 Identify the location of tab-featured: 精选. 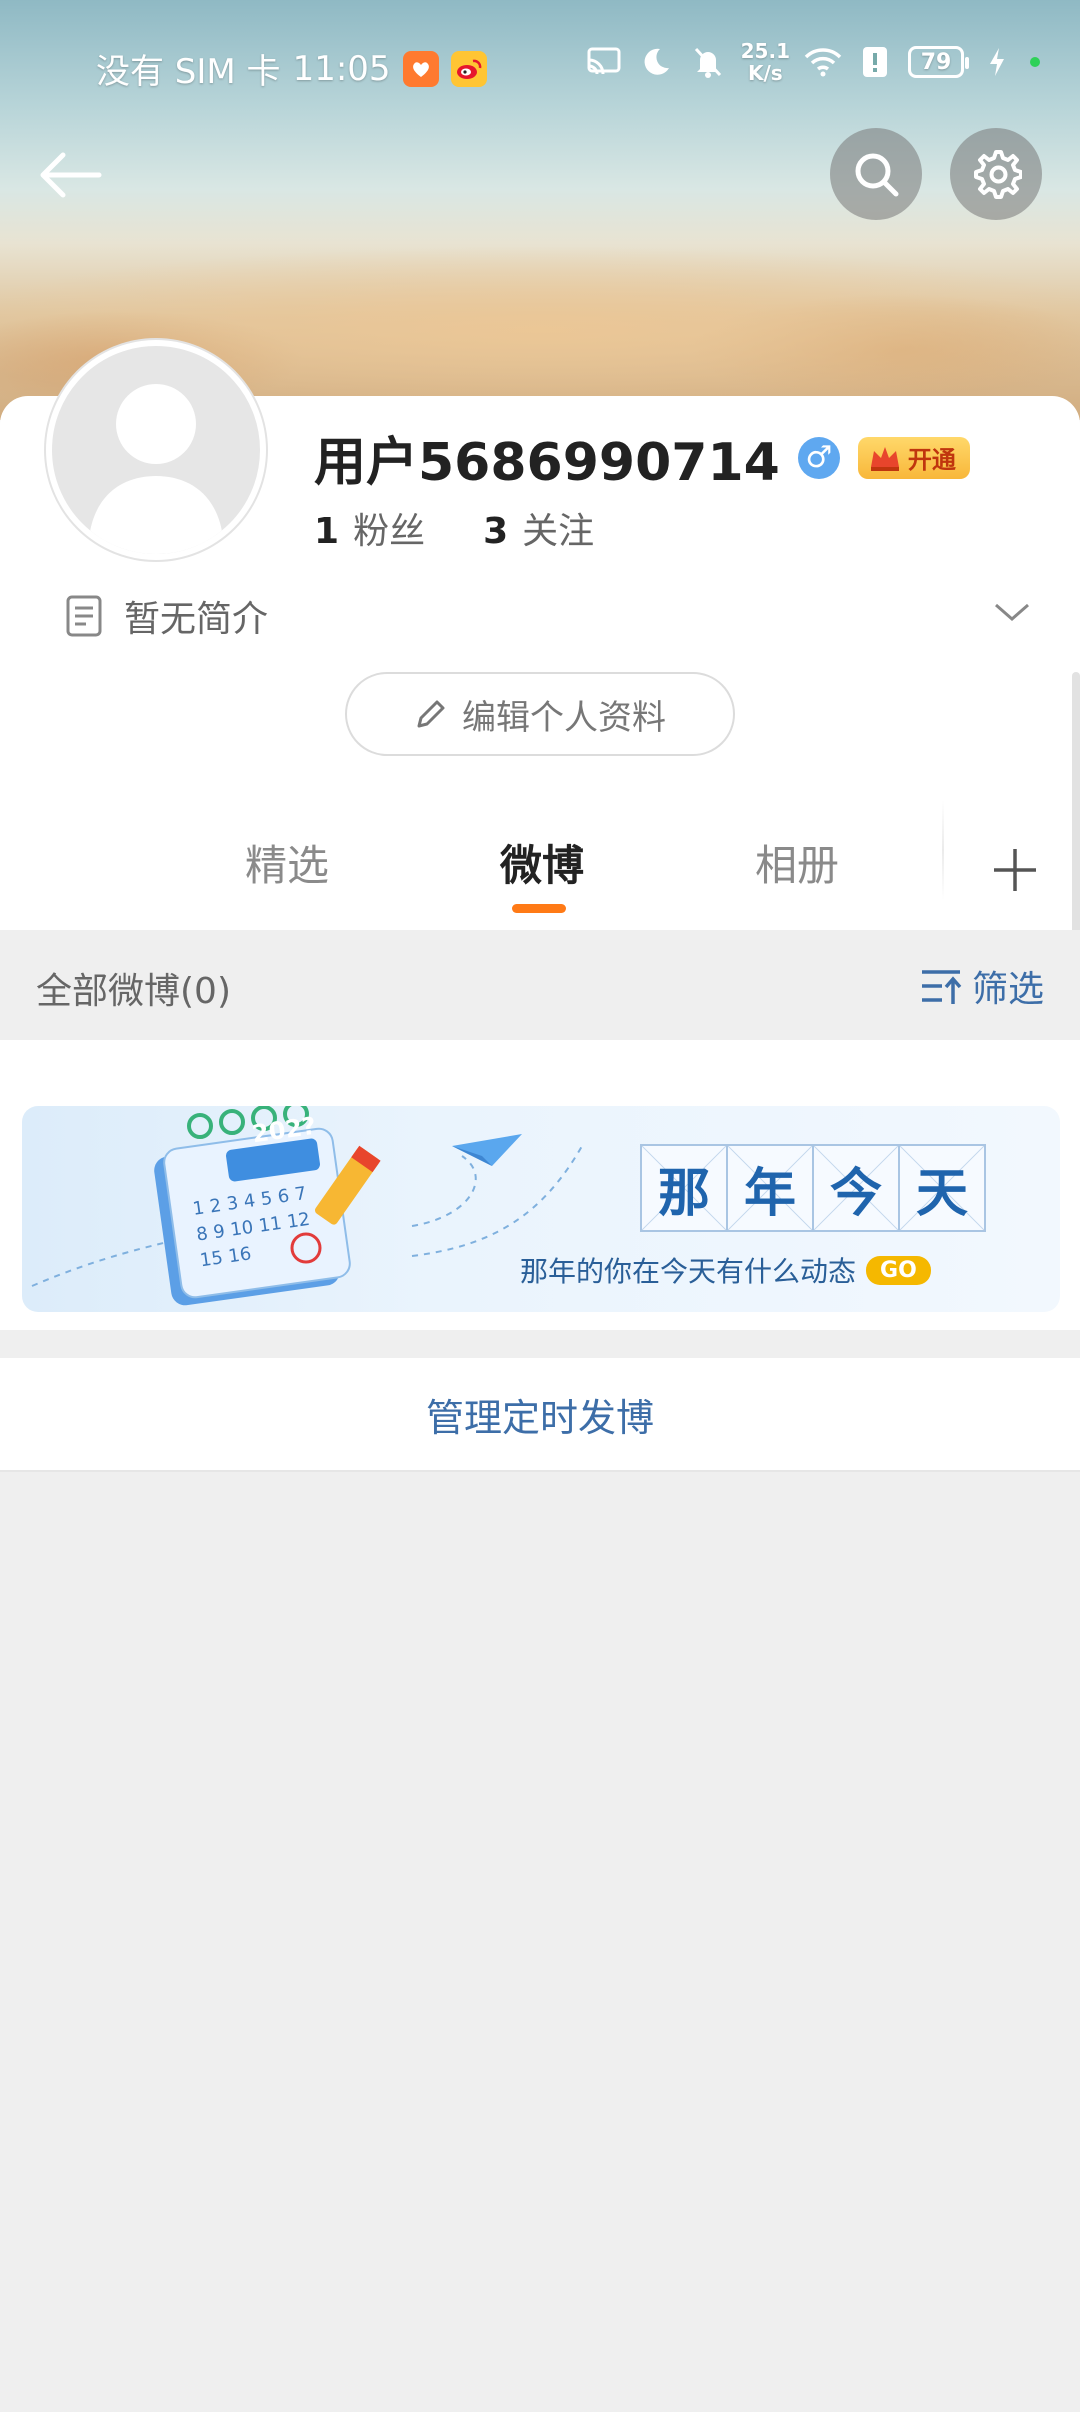
(287, 862).